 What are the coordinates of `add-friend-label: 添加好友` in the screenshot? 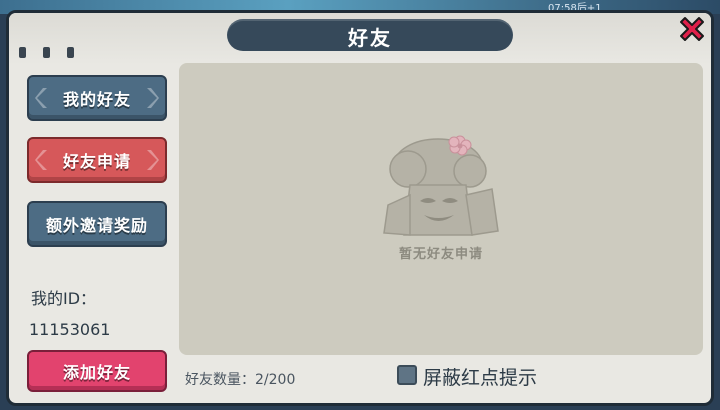 It's located at (96, 372).